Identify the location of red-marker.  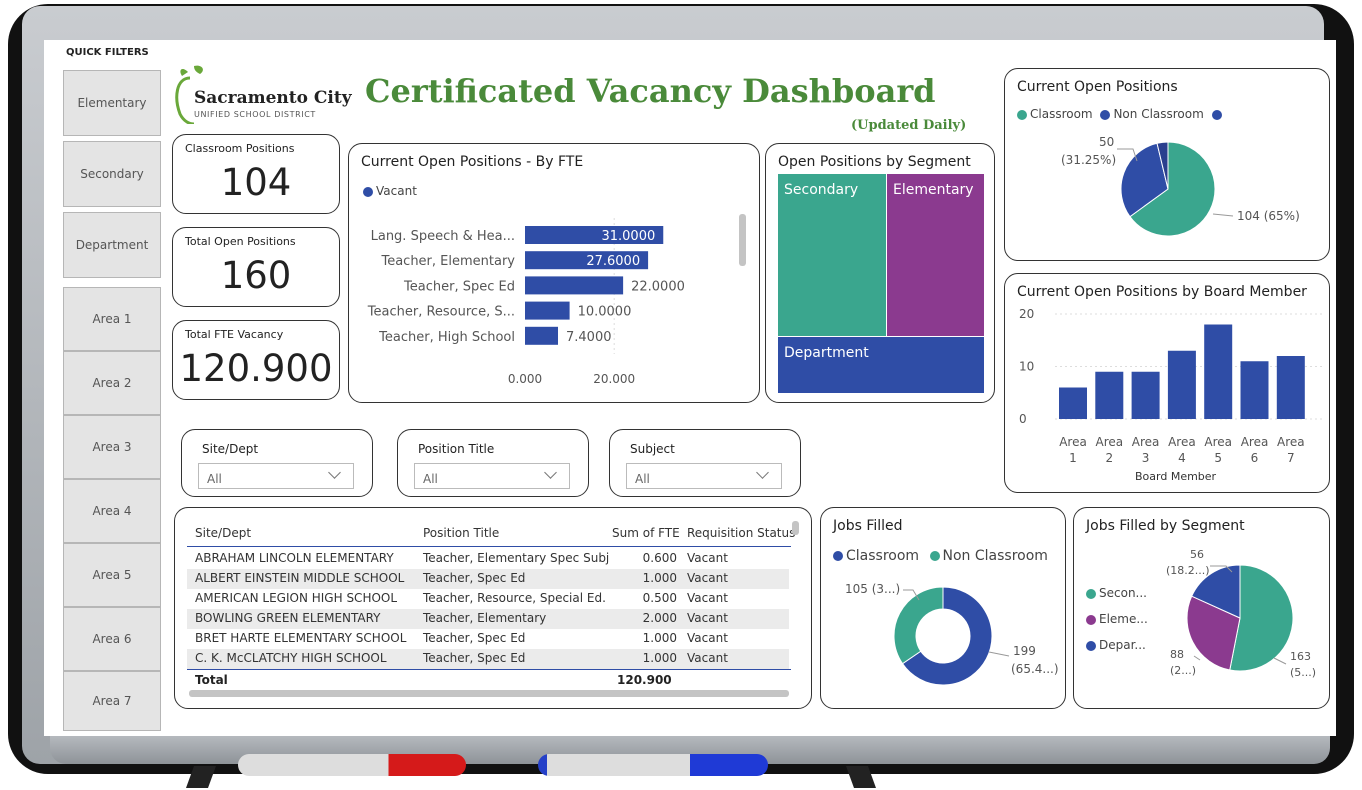
(352, 765).